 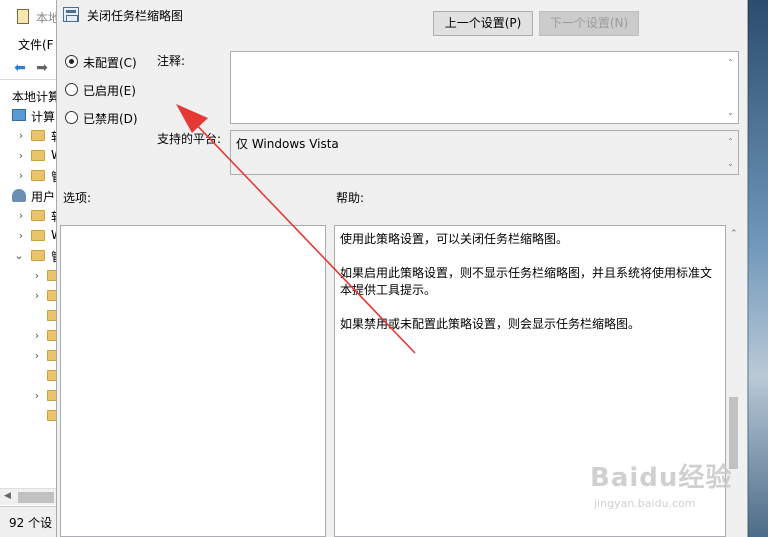 What do you see at coordinates (43, 197) in the screenshot?
I see `tree-item-label: 用户` at bounding box center [43, 197].